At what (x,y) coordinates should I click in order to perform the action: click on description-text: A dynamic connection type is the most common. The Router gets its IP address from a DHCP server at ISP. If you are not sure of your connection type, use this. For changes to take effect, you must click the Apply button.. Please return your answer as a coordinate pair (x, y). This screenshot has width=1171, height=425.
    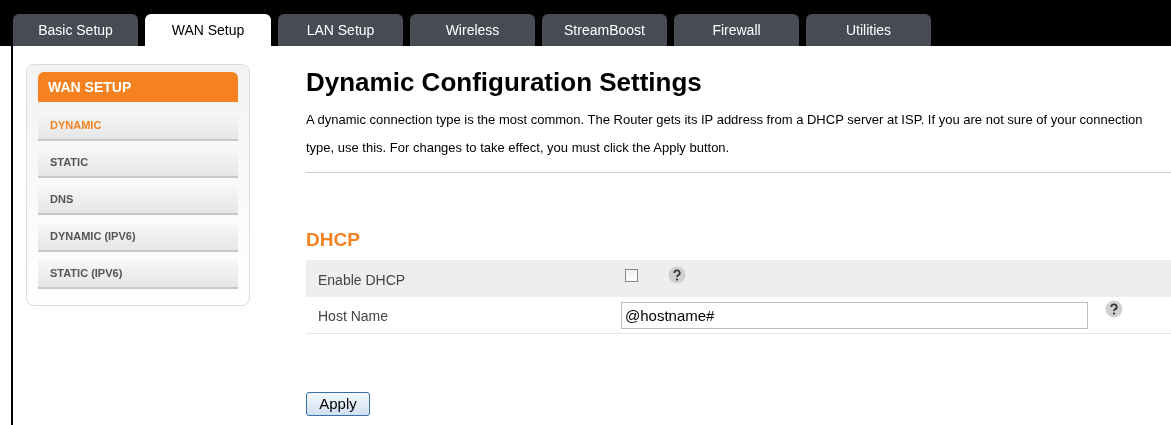
    Looking at the image, I should click on (725, 134).